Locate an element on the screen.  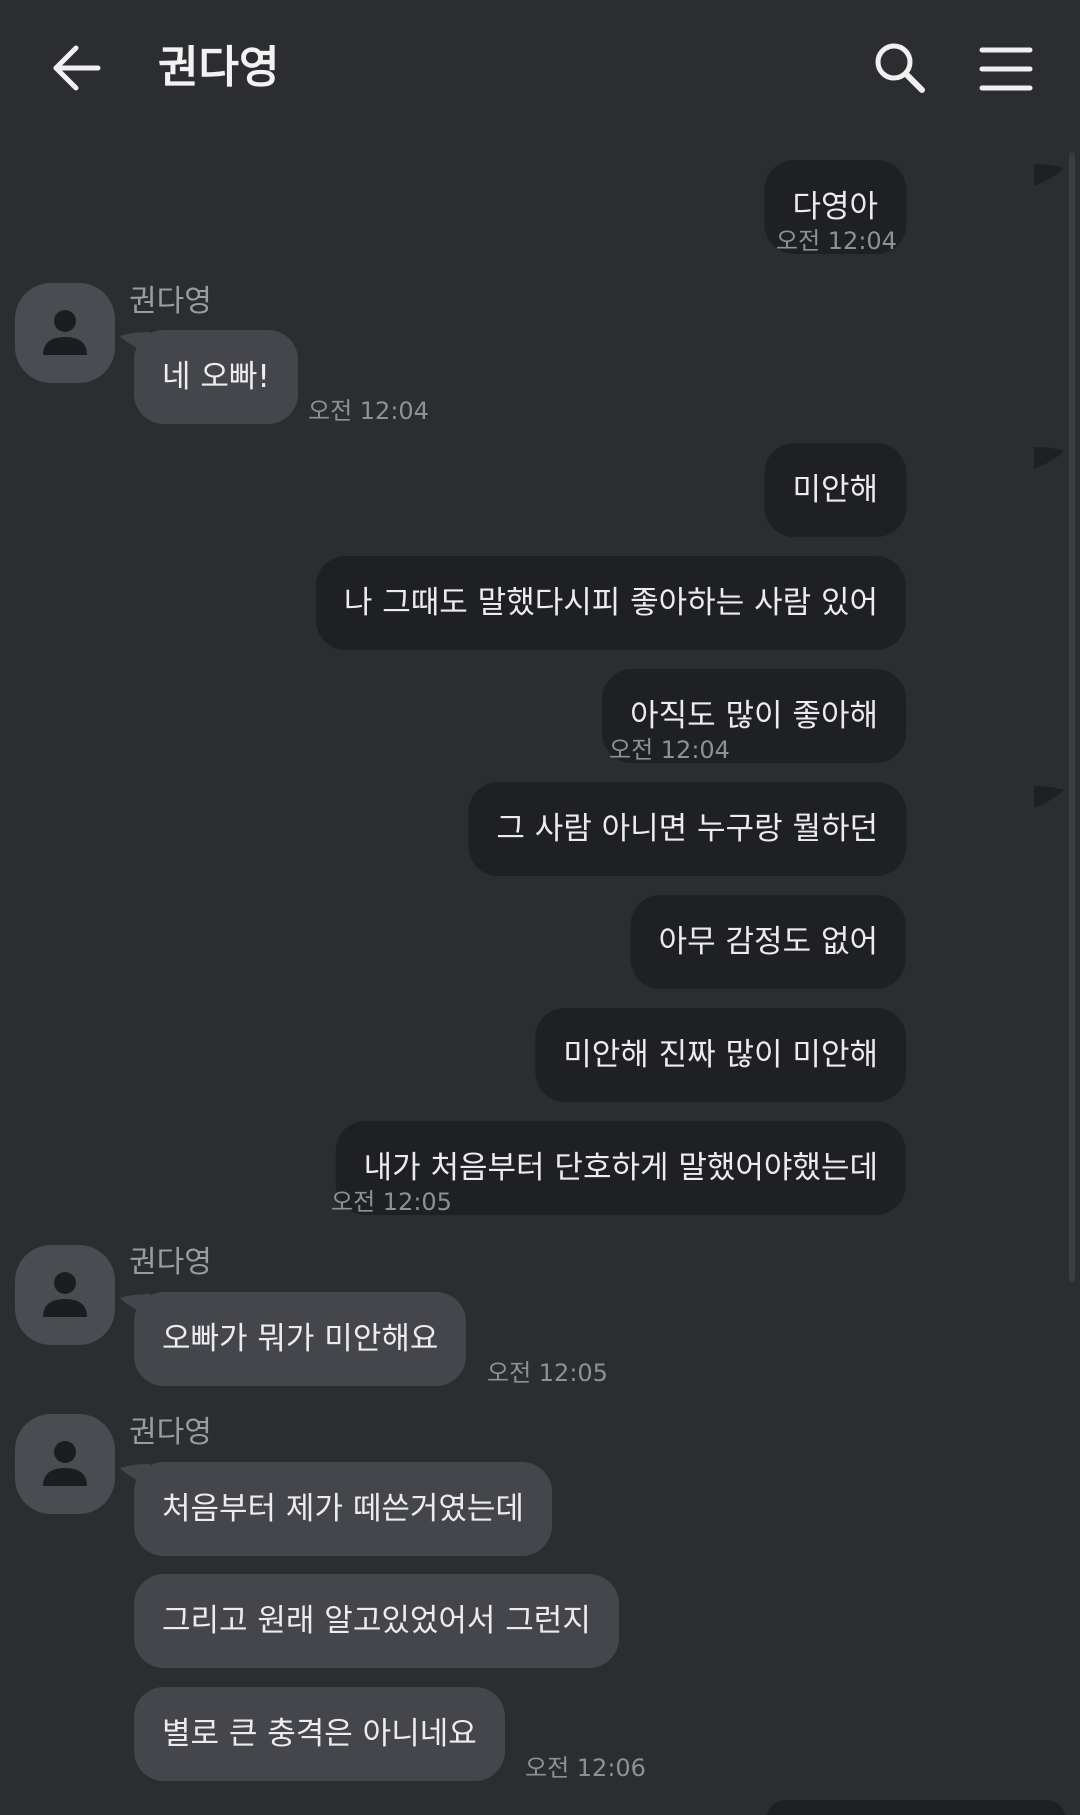
message-text: 그리고 원래 알고있었어서 그런지 is located at coordinates (376, 1621).